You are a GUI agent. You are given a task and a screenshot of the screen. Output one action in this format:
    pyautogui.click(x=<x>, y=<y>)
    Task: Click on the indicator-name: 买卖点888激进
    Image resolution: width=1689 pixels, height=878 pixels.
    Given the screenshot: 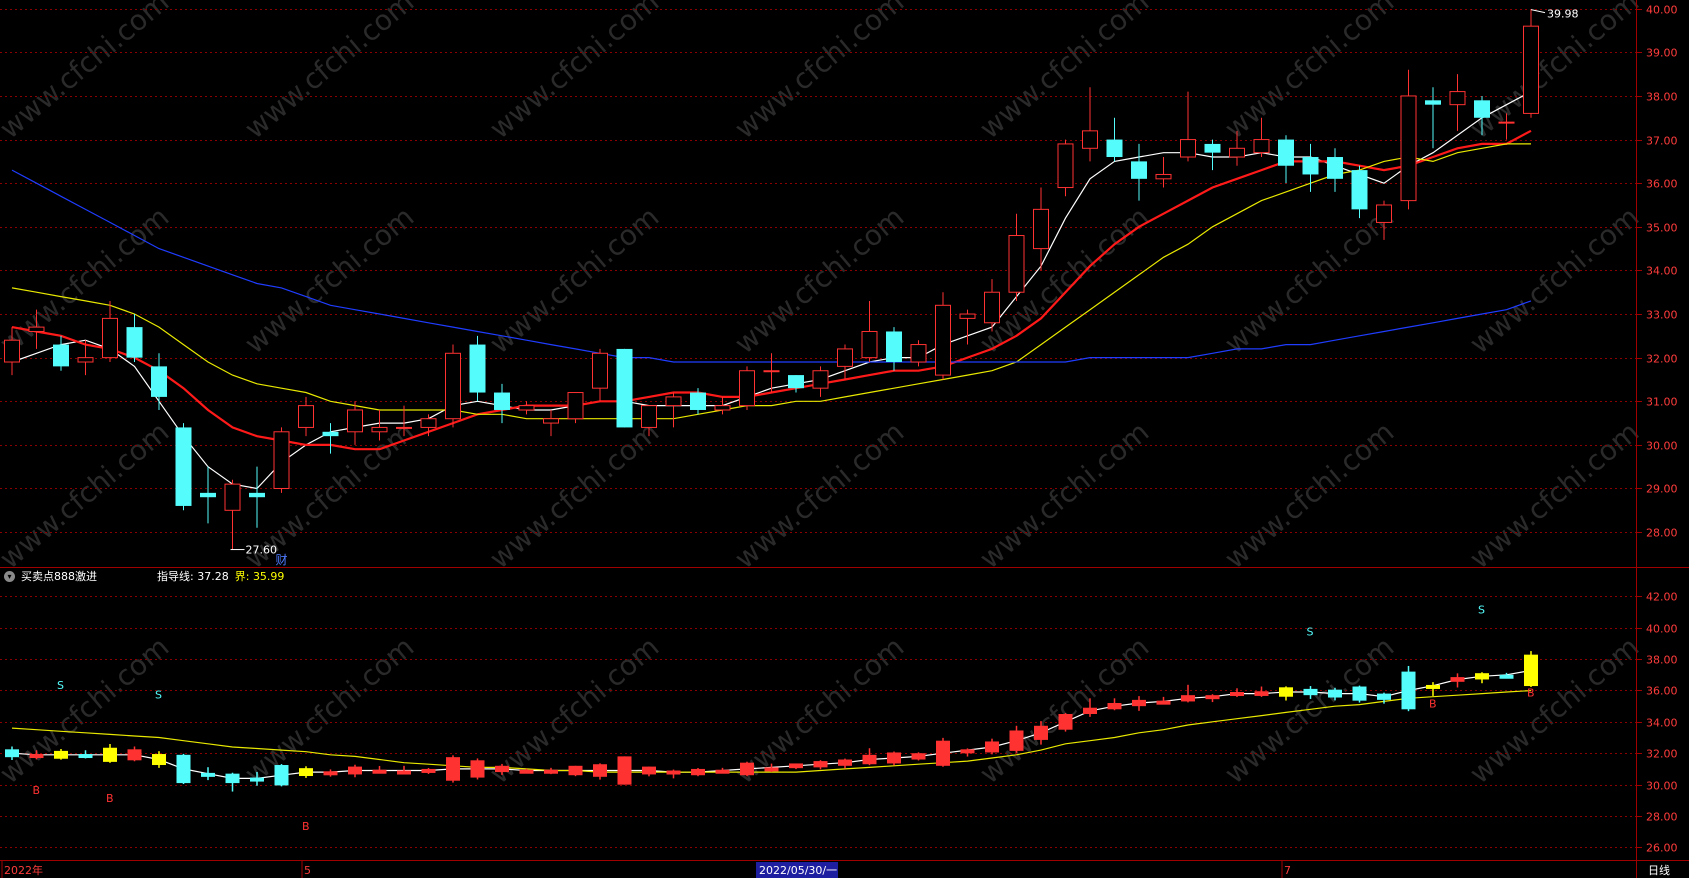 What is the action you would take?
    pyautogui.click(x=59, y=576)
    